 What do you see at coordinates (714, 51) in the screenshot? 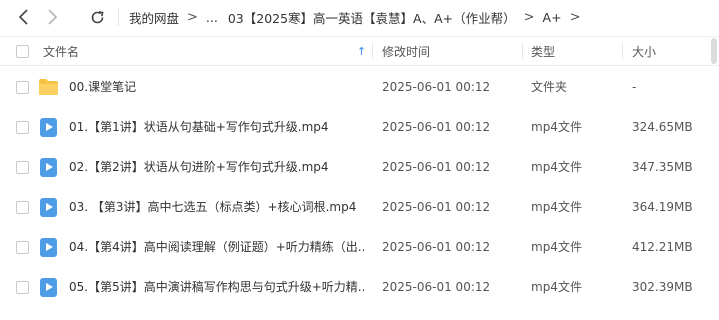
I see `scrollbar-thumb` at bounding box center [714, 51].